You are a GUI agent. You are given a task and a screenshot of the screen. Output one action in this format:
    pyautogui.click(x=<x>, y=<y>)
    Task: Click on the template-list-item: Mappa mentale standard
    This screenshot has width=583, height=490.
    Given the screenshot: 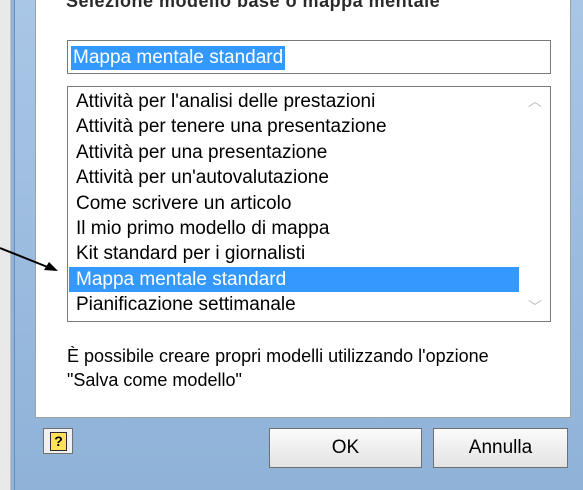 What is the action you would take?
    pyautogui.click(x=294, y=279)
    